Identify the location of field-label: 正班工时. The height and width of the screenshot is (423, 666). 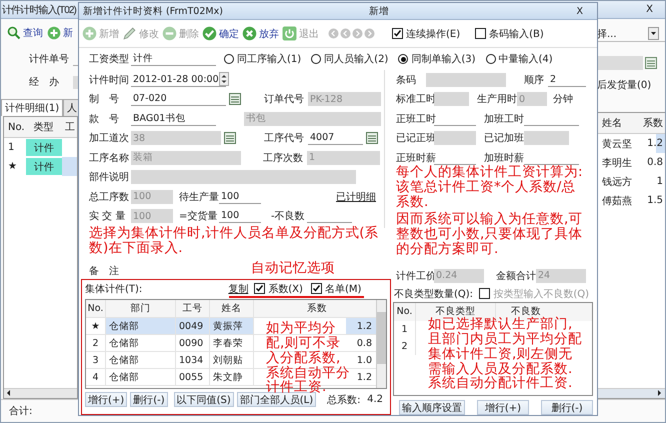
(415, 119).